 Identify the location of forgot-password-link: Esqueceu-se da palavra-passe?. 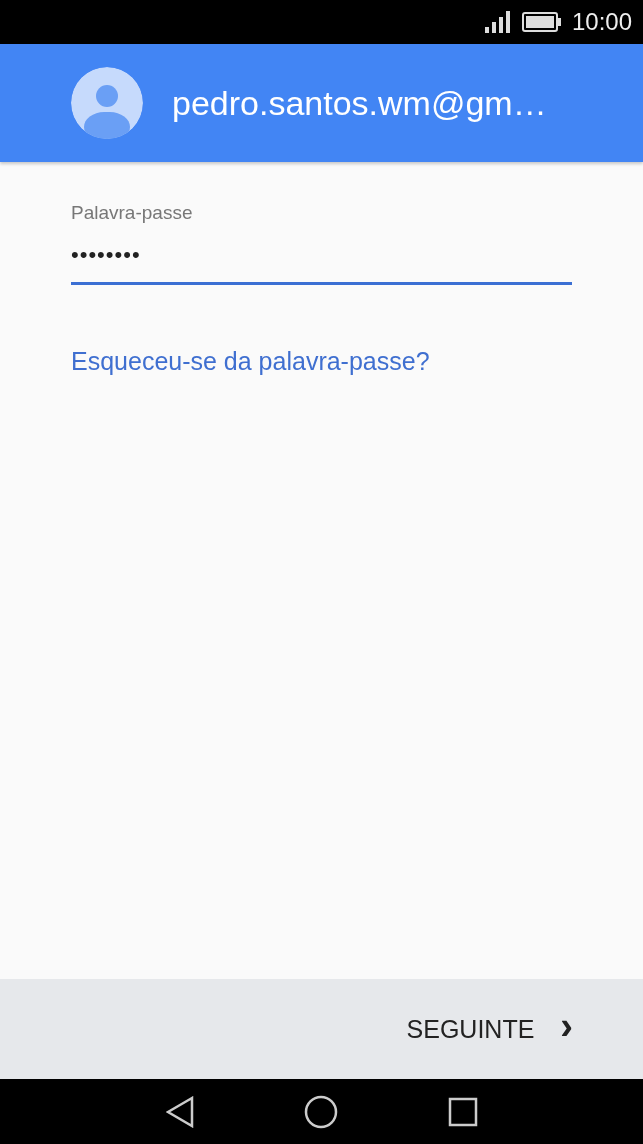
(250, 361).